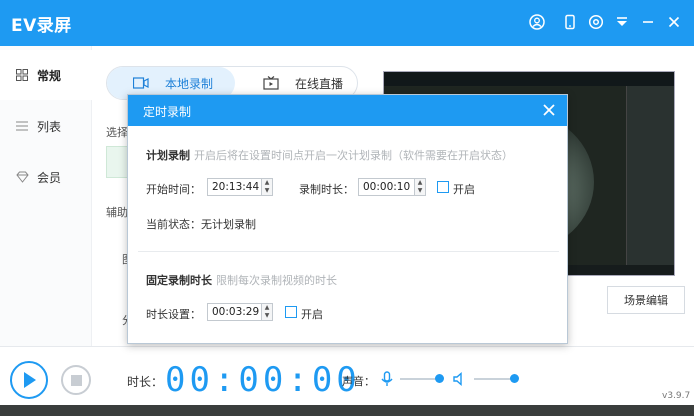 This screenshot has width=694, height=416. What do you see at coordinates (464, 189) in the screenshot?
I see `plan-enable-label: 开启` at bounding box center [464, 189].